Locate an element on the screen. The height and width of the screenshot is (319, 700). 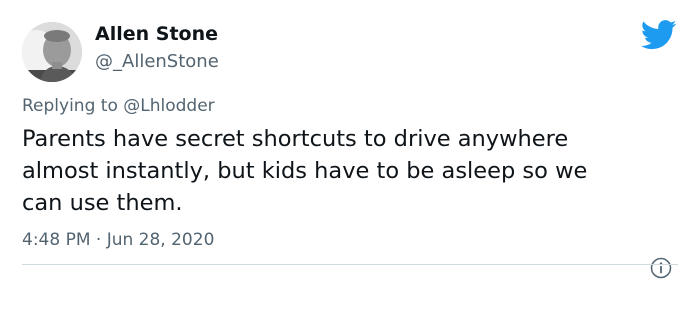
avatar is located at coordinates (52, 52).